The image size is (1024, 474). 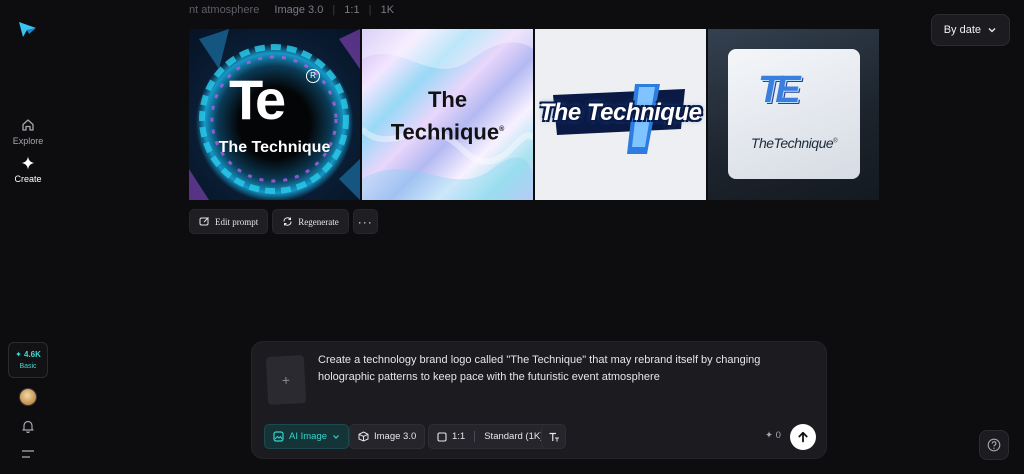 I want to click on ratio-label: 1:1, so click(x=459, y=436).